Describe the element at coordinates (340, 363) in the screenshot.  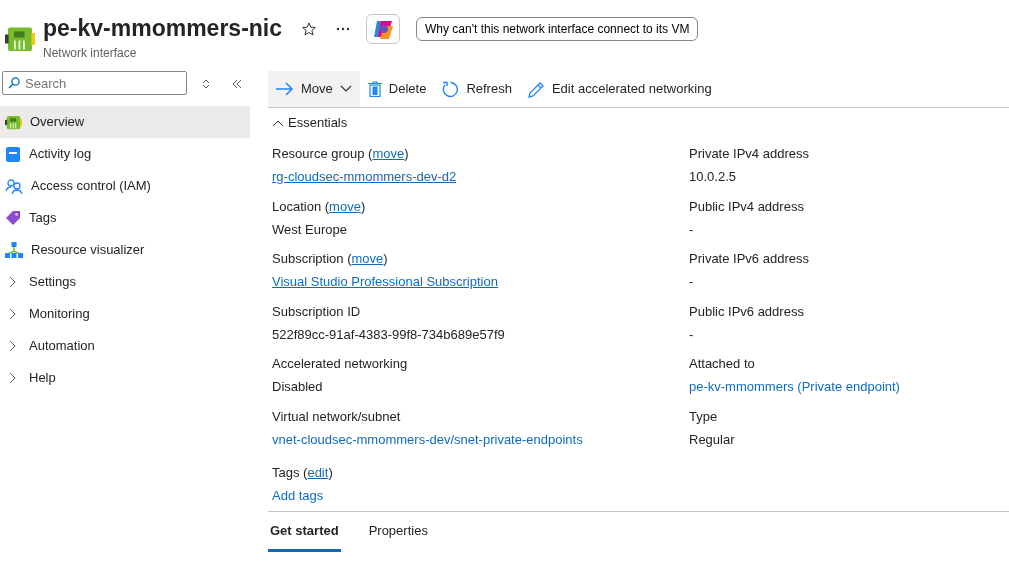
I see `field-label: Accelerated networking` at that location.